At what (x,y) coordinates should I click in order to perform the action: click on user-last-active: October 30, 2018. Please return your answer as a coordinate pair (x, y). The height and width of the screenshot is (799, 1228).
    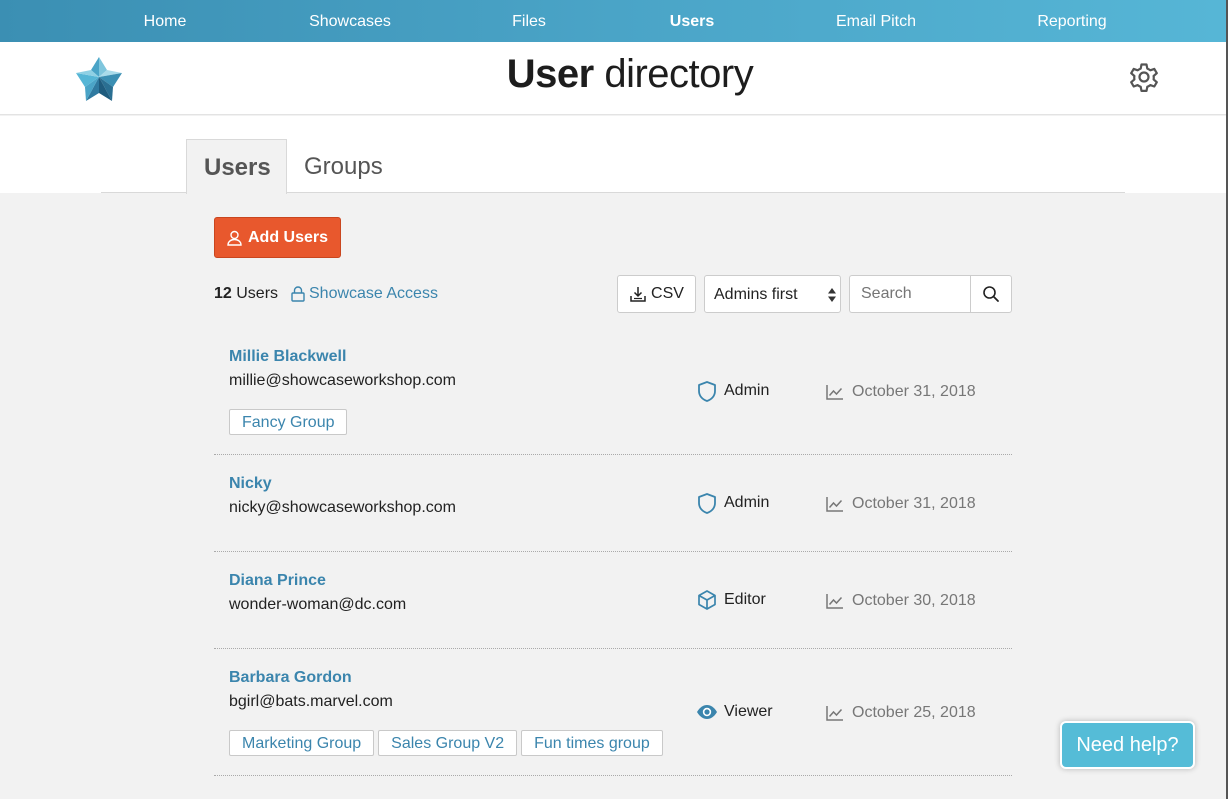
    Looking at the image, I should click on (901, 601).